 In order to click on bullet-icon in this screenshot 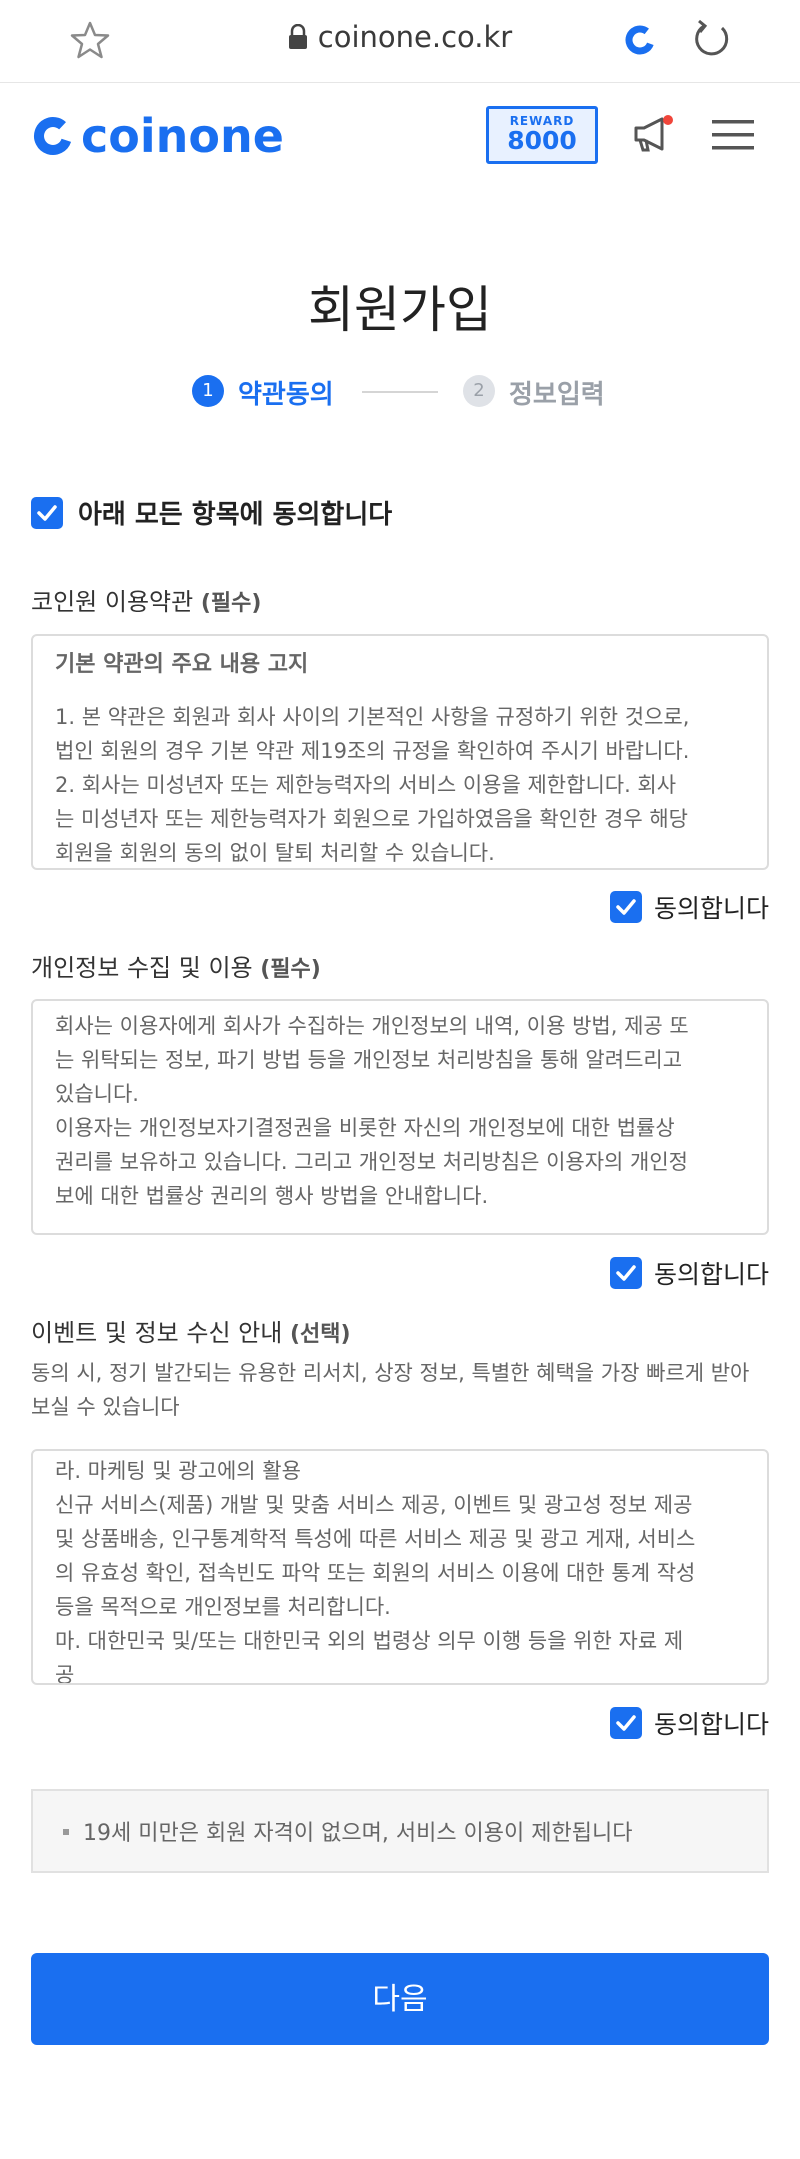, I will do `click(66, 1832)`.